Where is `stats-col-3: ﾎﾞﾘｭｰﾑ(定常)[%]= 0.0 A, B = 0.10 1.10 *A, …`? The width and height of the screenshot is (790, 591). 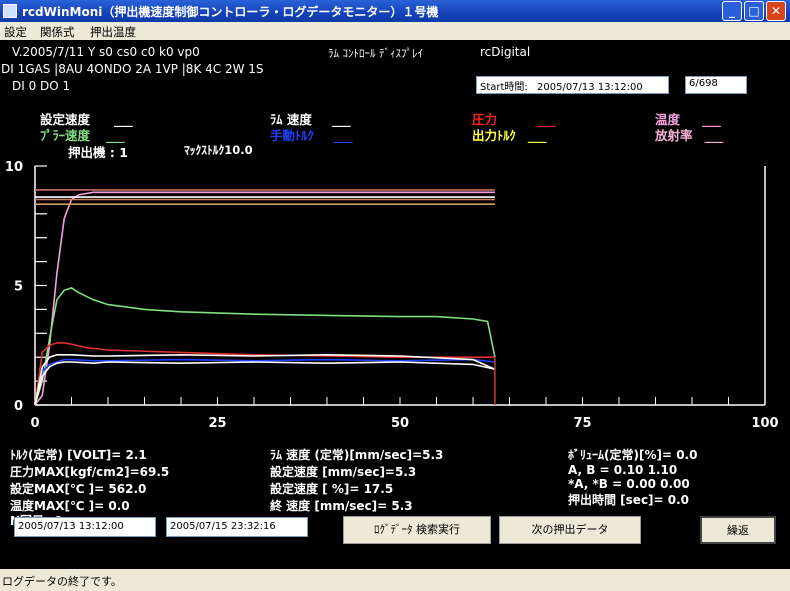 stats-col-3: ﾎﾞﾘｭｰﾑ(定常)[%]= 0.0 A, B = 0.10 1.10 *A, … is located at coordinates (632, 477).